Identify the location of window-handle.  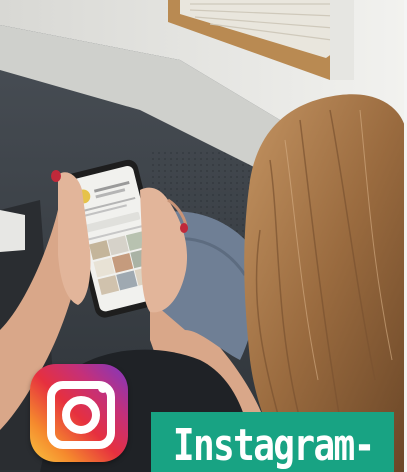
(342, 40).